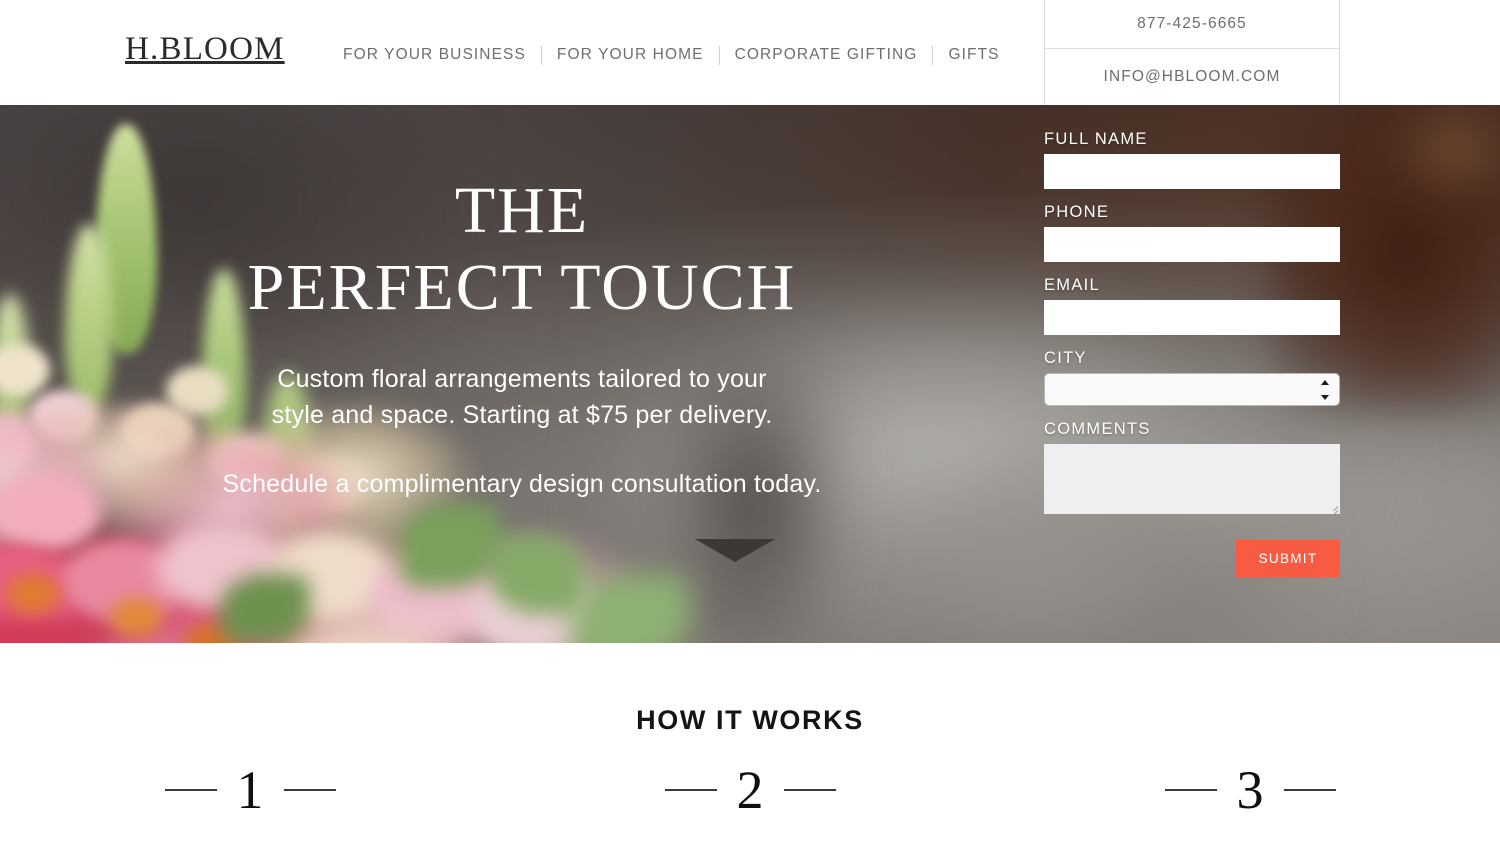  What do you see at coordinates (630, 55) in the screenshot?
I see `nav-item-for-your-home: FOR YOUR HOME` at bounding box center [630, 55].